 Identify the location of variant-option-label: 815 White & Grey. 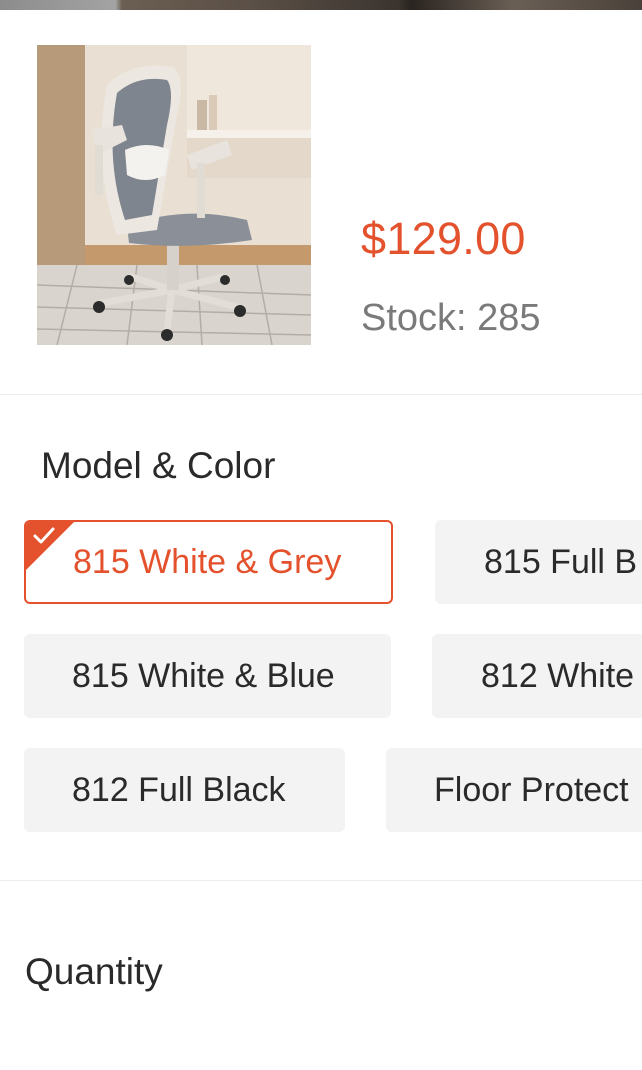
(207, 561).